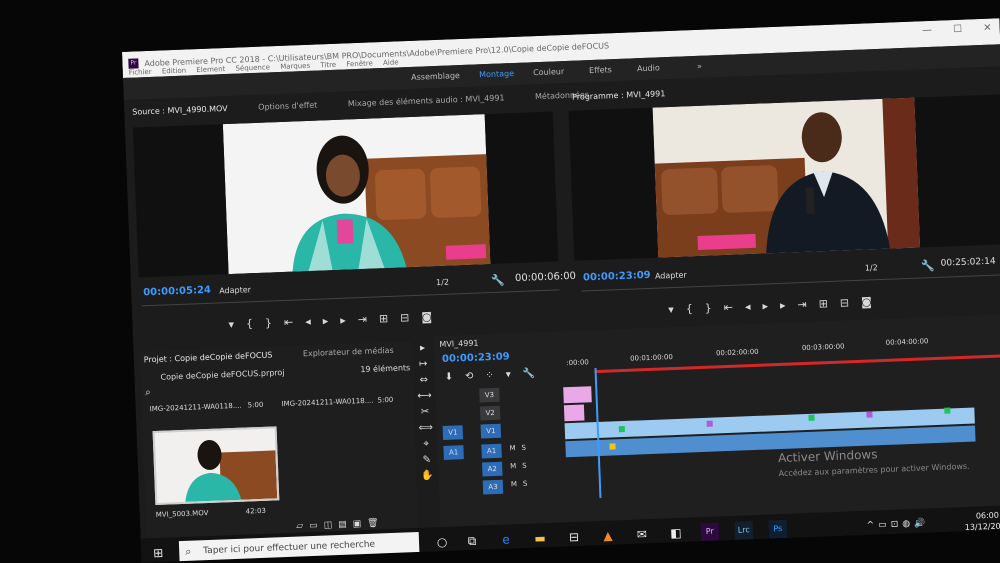  Describe the element at coordinates (907, 342) in the screenshot. I see `ruler-label: 00:04:00:00` at that location.